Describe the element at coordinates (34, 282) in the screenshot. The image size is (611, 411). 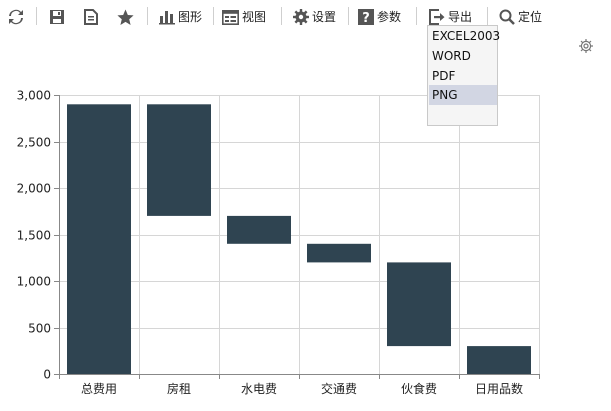
I see `y-tick-label: 1,000` at that location.